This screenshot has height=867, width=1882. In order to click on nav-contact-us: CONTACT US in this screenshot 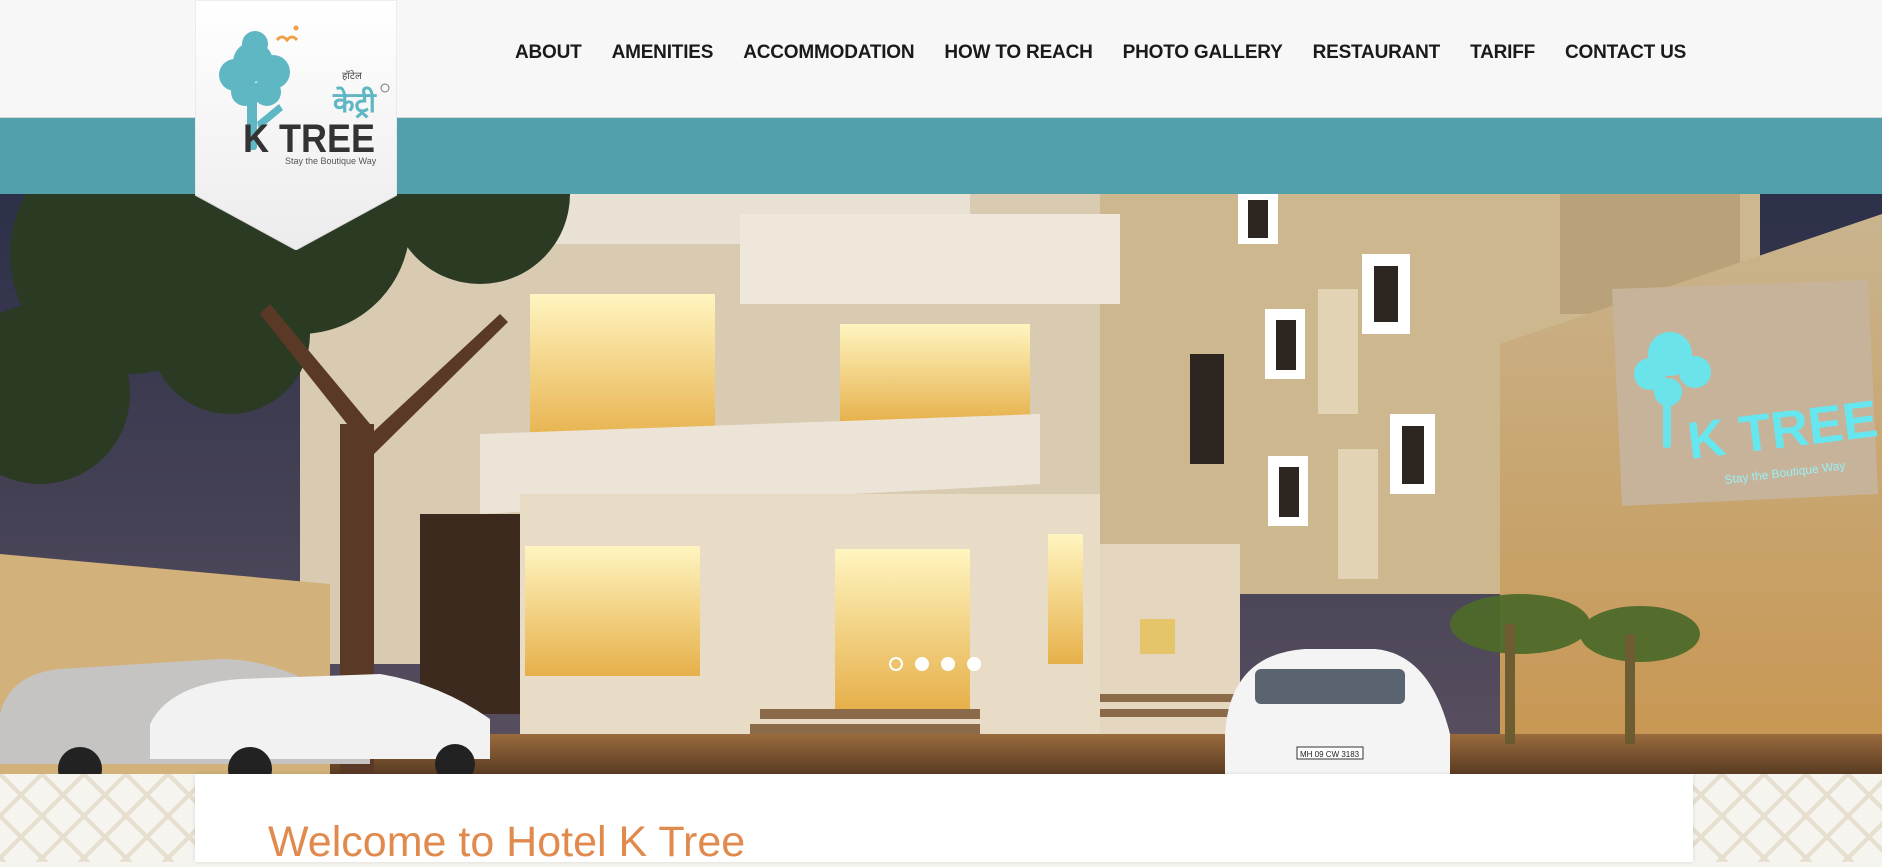, I will do `click(1625, 53)`.